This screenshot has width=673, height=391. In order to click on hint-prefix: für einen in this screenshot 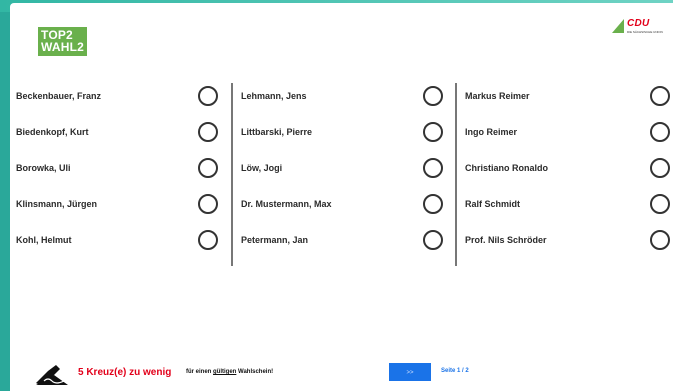, I will do `click(200, 372)`.